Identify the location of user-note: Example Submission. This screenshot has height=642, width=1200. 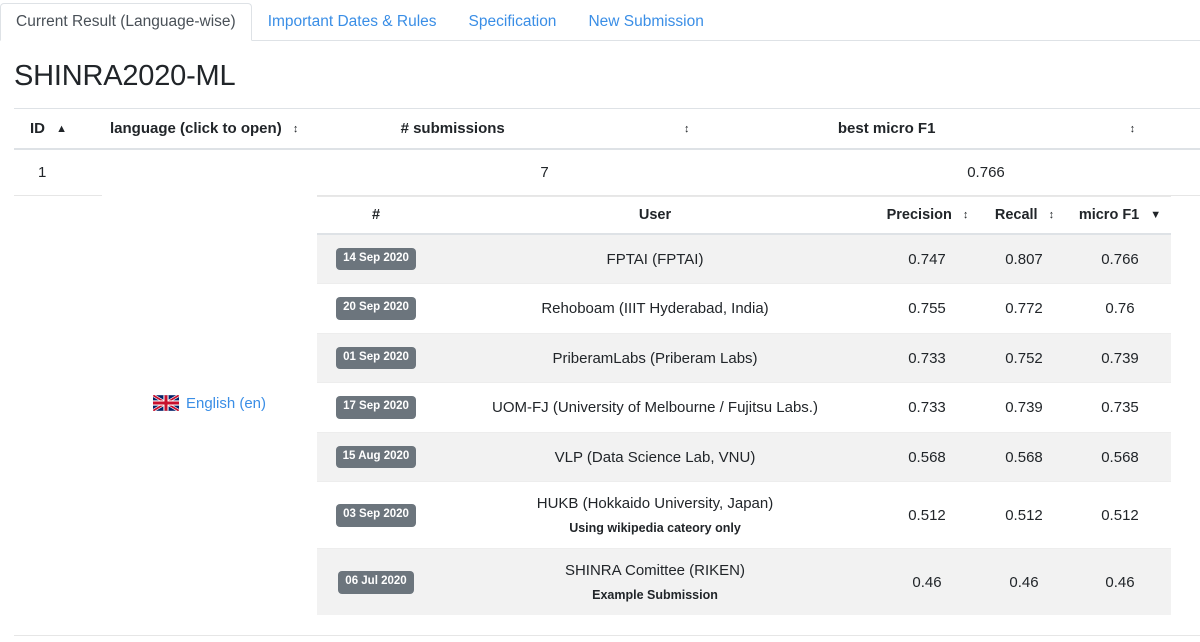
(655, 595).